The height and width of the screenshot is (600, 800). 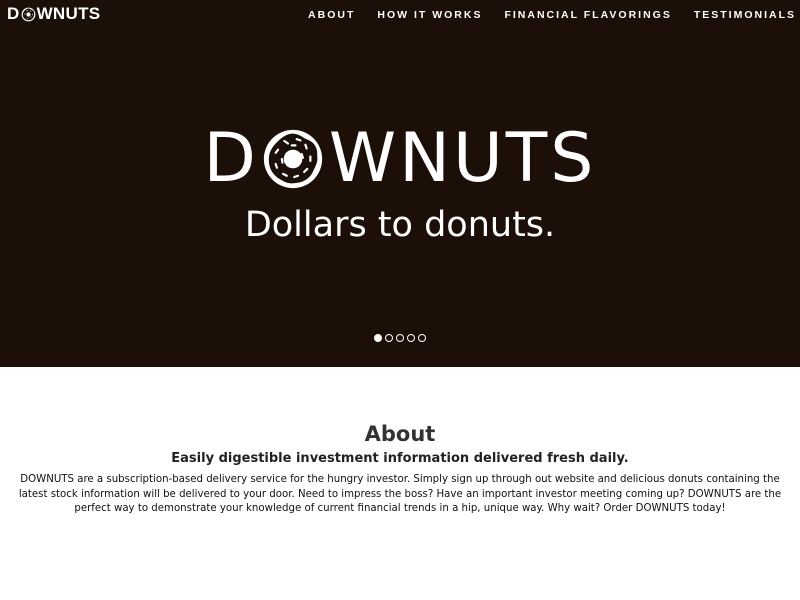 I want to click on brand-name-end: WNUTS, so click(x=68, y=13).